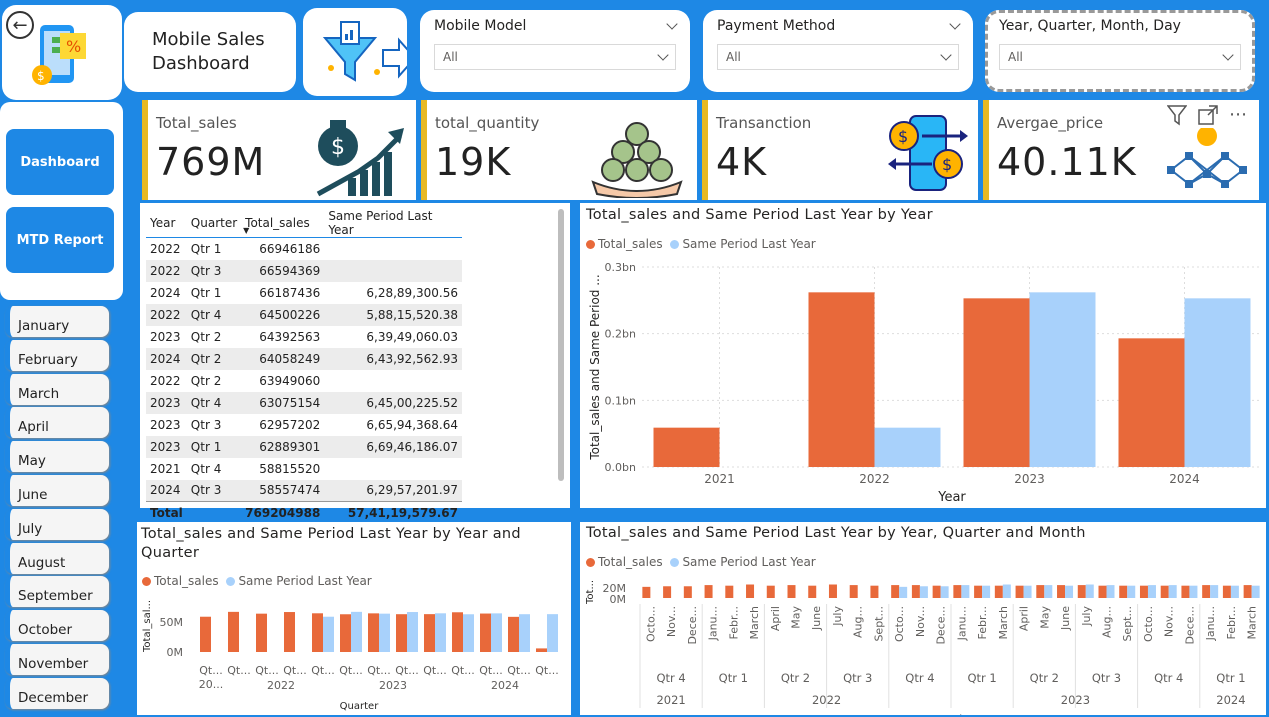 The image size is (1269, 717). What do you see at coordinates (473, 162) in the screenshot?
I see `kpi-value: 19K` at bounding box center [473, 162].